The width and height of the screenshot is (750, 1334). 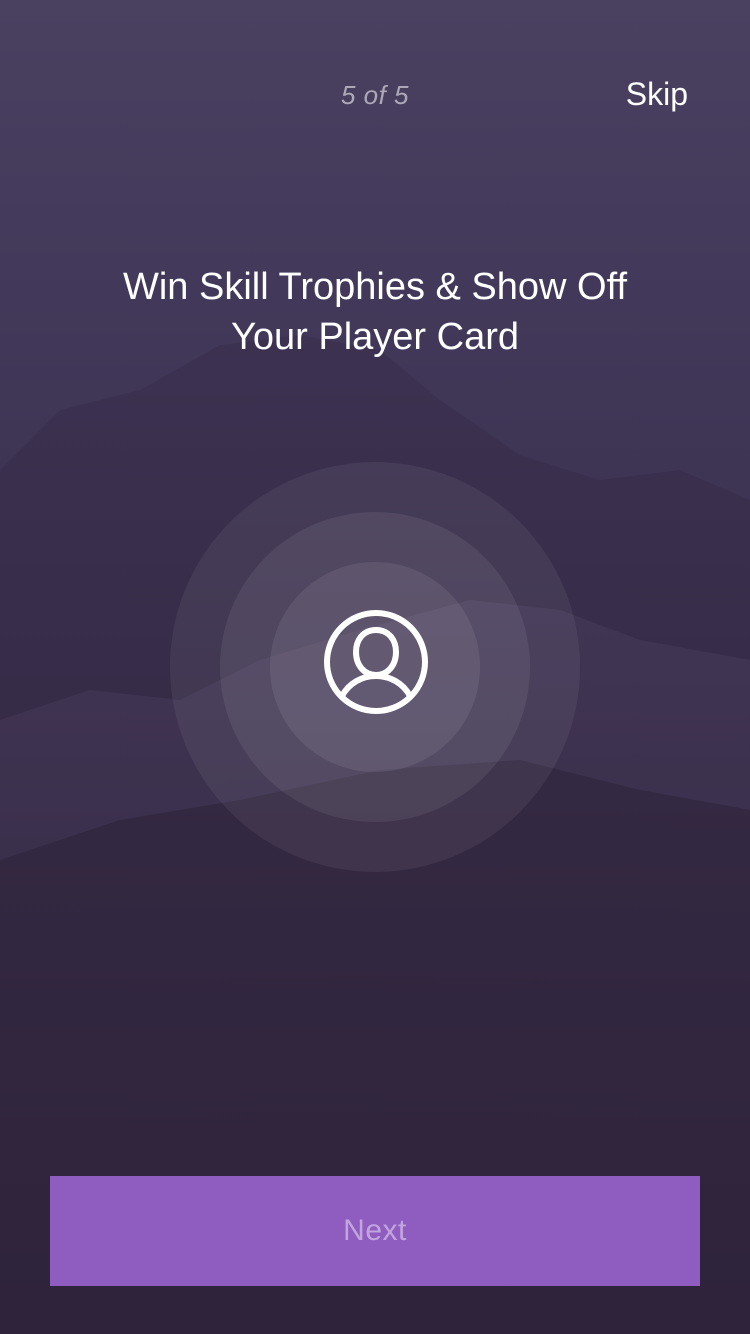 I want to click on next-button-label: Next, so click(x=375, y=1230).